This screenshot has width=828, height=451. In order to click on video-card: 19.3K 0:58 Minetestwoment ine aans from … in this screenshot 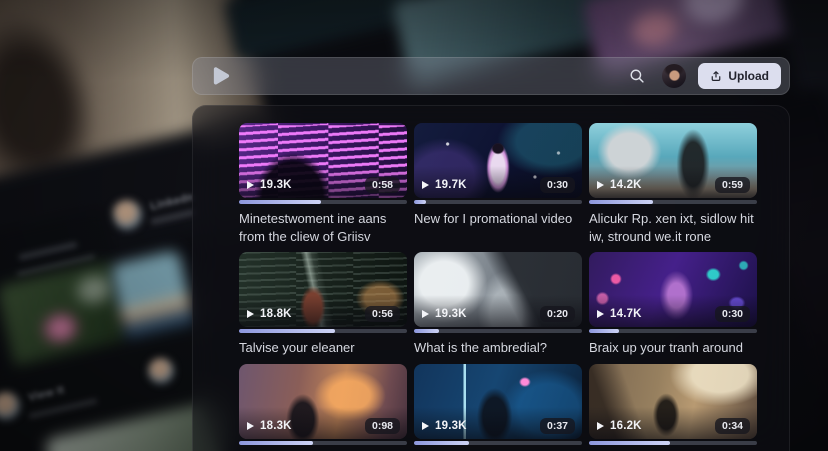, I will do `click(323, 184)`.